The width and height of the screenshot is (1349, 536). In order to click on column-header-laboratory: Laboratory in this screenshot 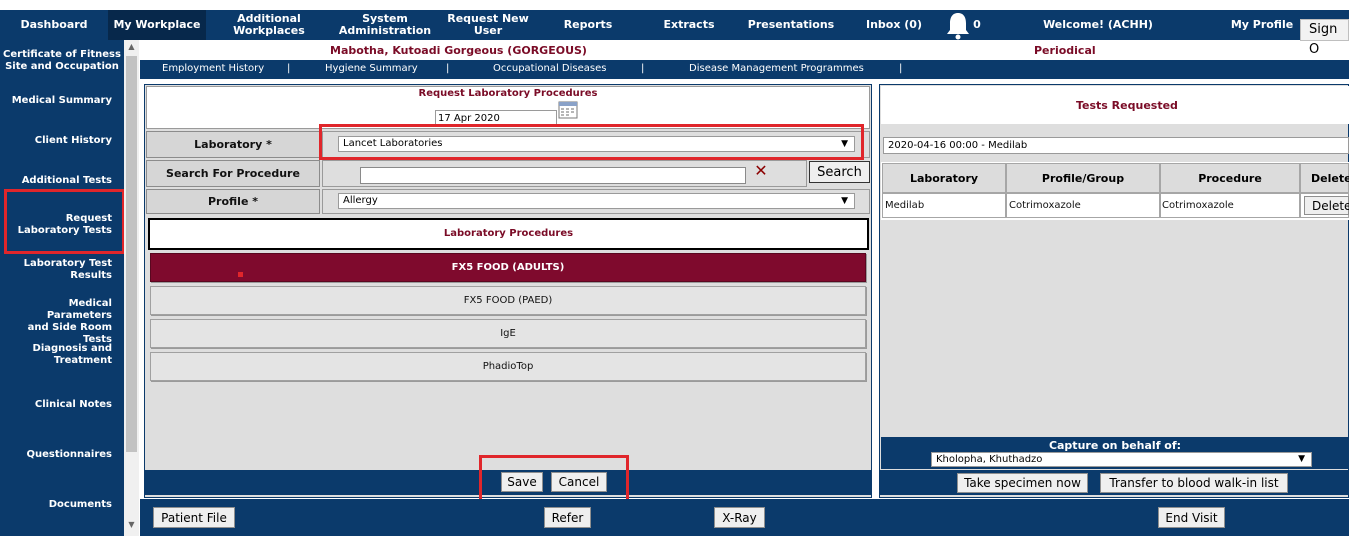, I will do `click(944, 178)`.